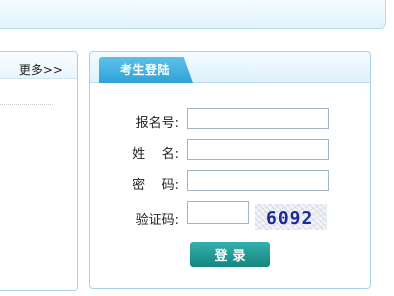 The width and height of the screenshot is (394, 296). What do you see at coordinates (26, 104) in the screenshot?
I see `news-divider` at bounding box center [26, 104].